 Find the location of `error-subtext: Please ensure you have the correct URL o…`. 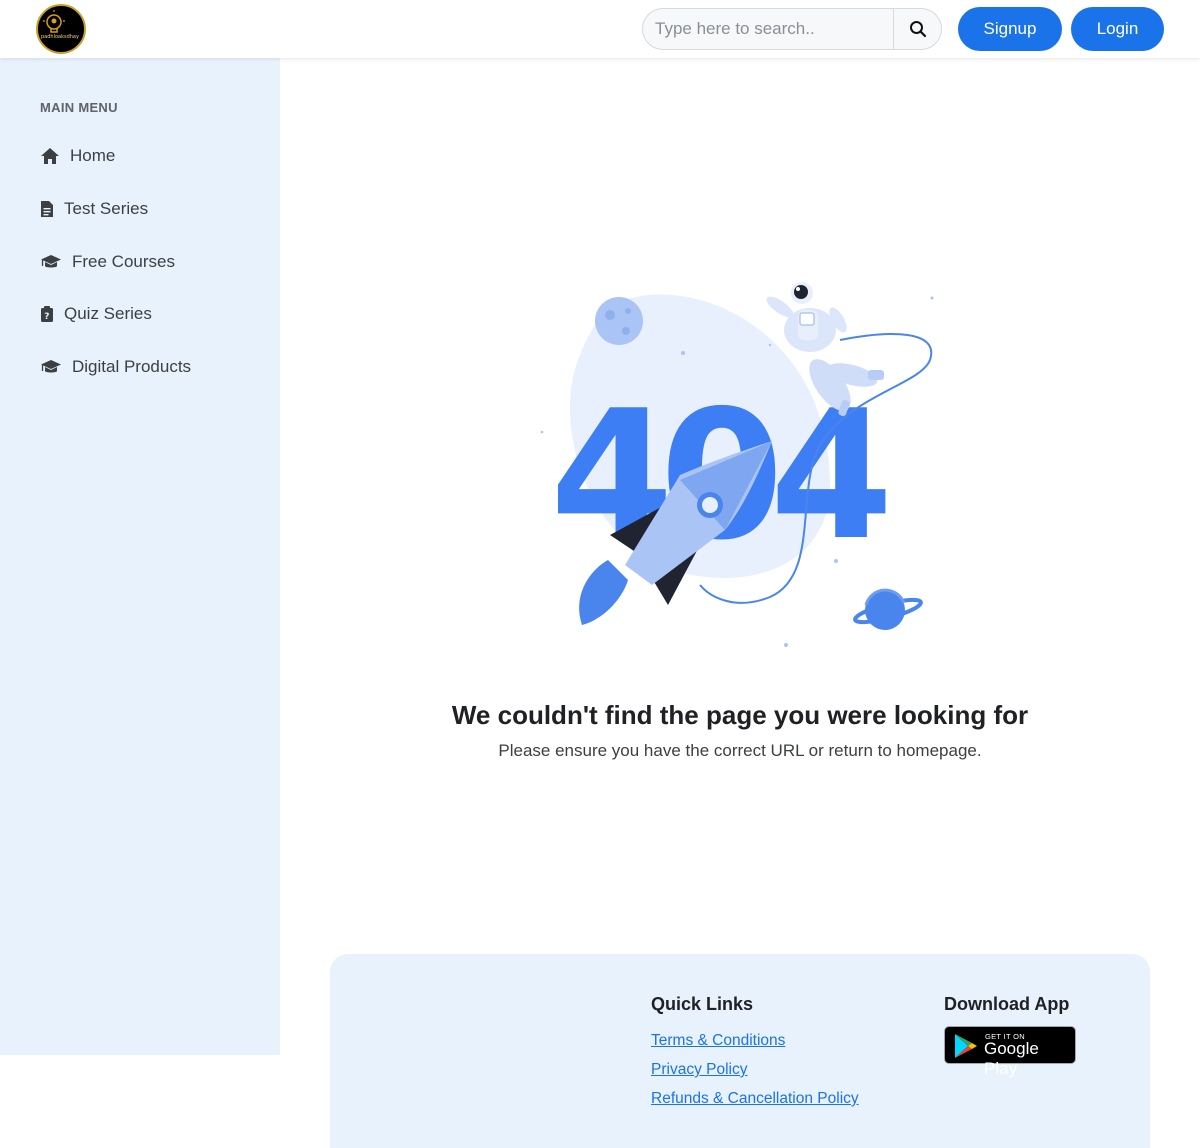

error-subtext: Please ensure you have the correct URL o… is located at coordinates (740, 750).